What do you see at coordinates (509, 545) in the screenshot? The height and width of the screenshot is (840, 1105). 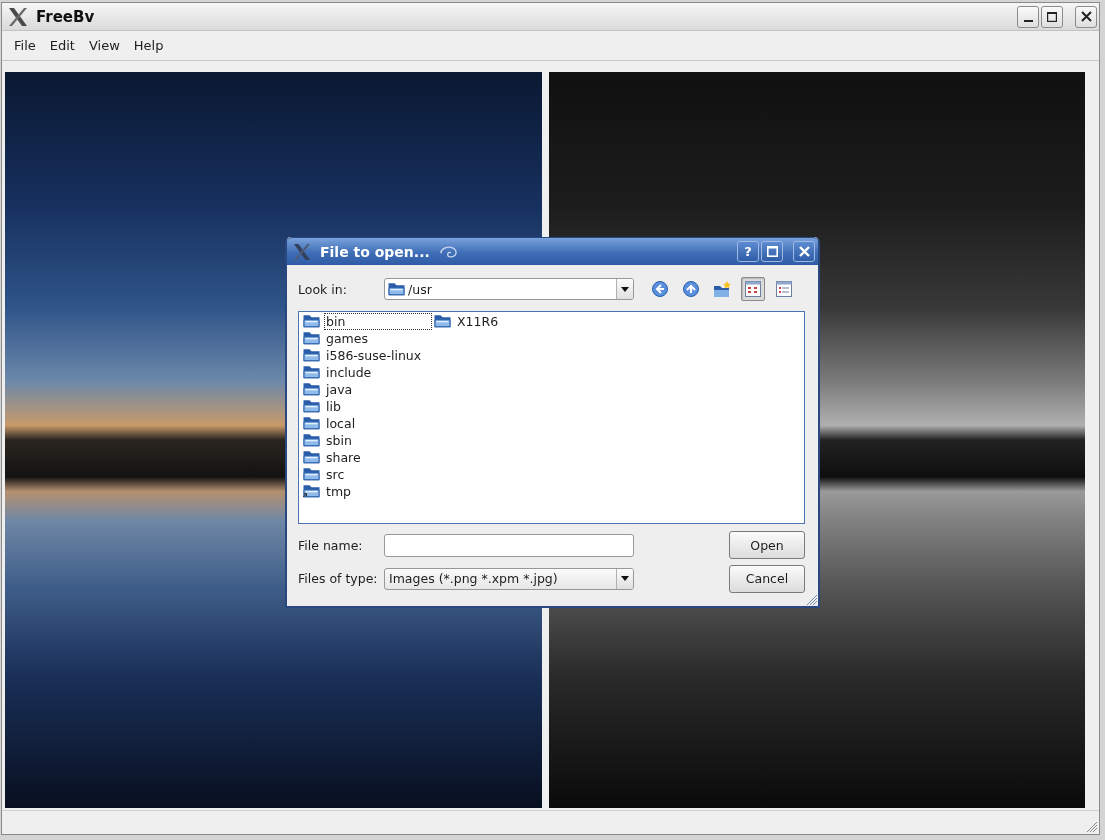 I see `file-name-field` at bounding box center [509, 545].